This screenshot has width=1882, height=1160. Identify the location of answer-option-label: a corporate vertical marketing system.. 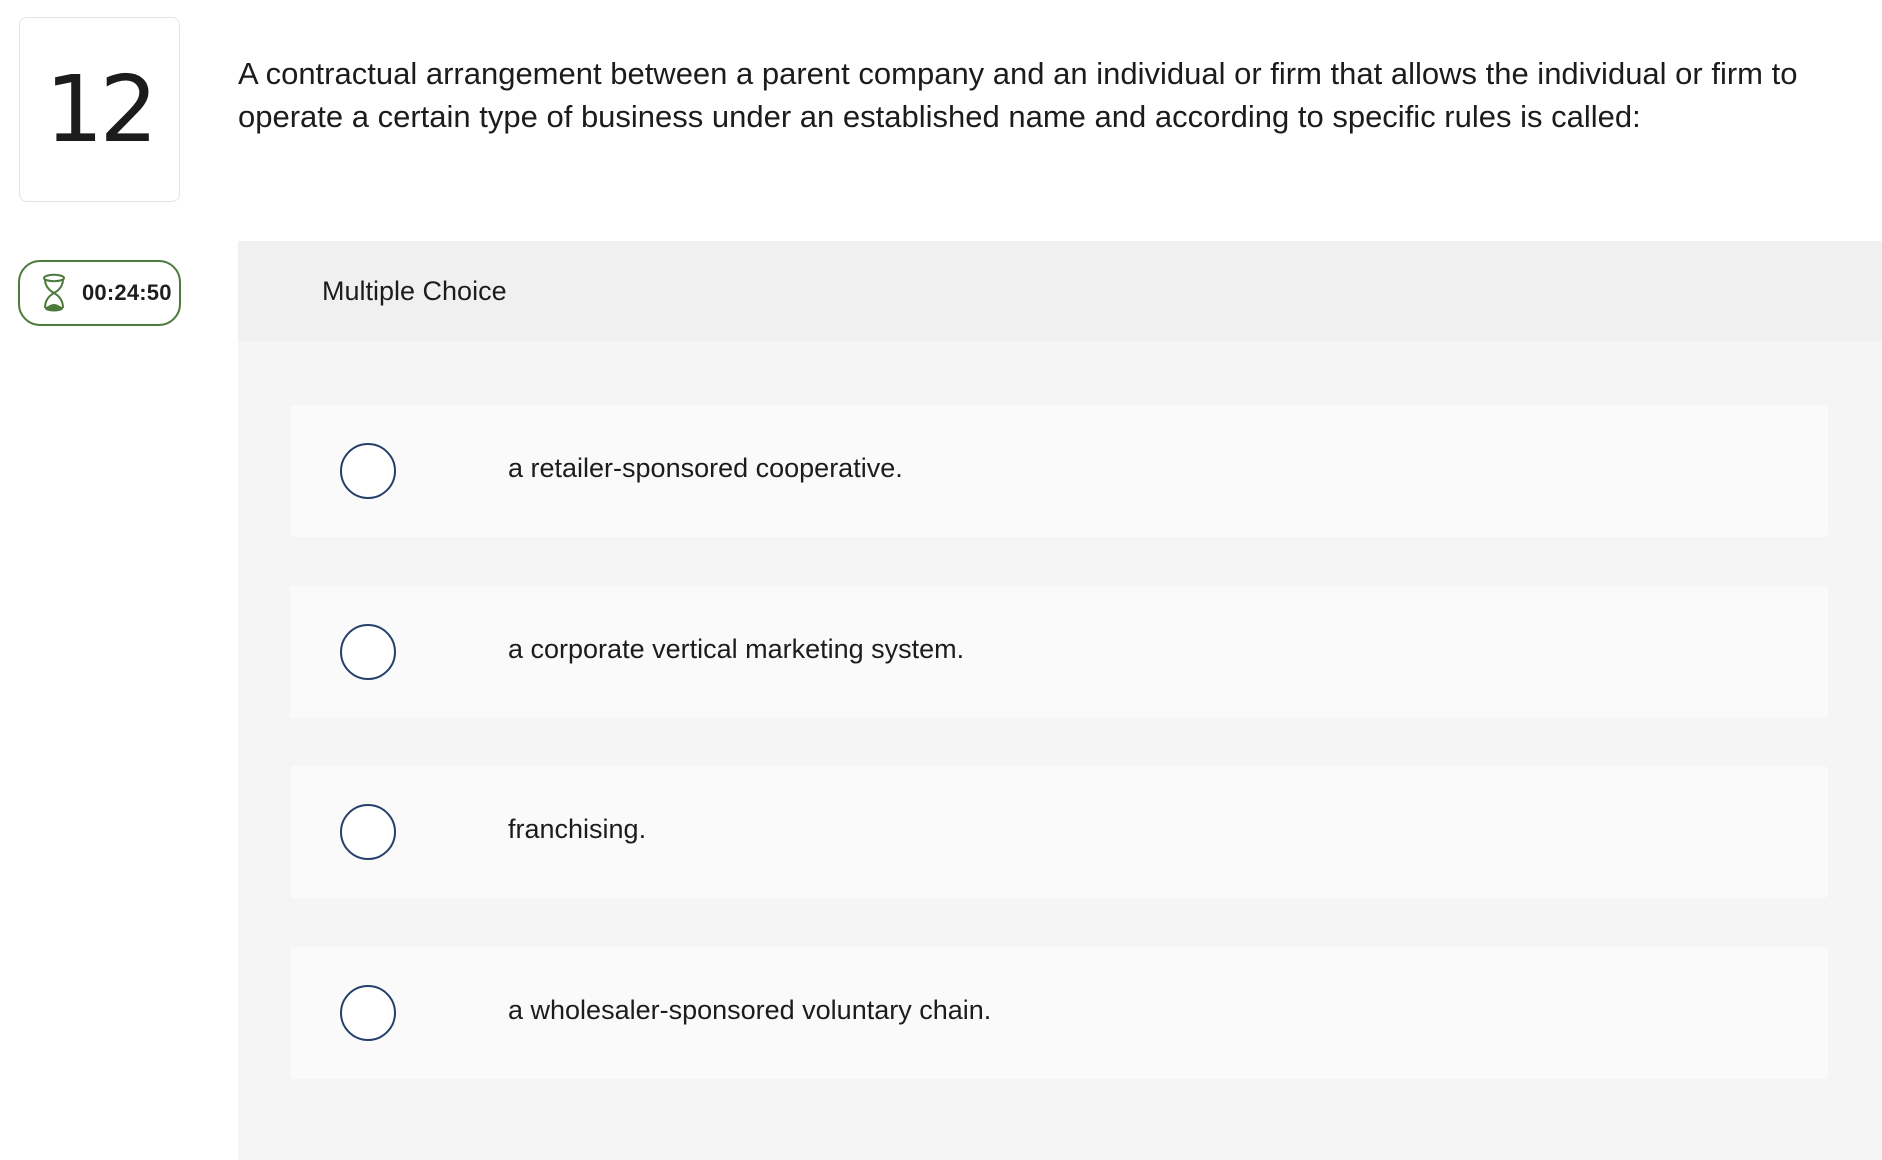
(736, 649).